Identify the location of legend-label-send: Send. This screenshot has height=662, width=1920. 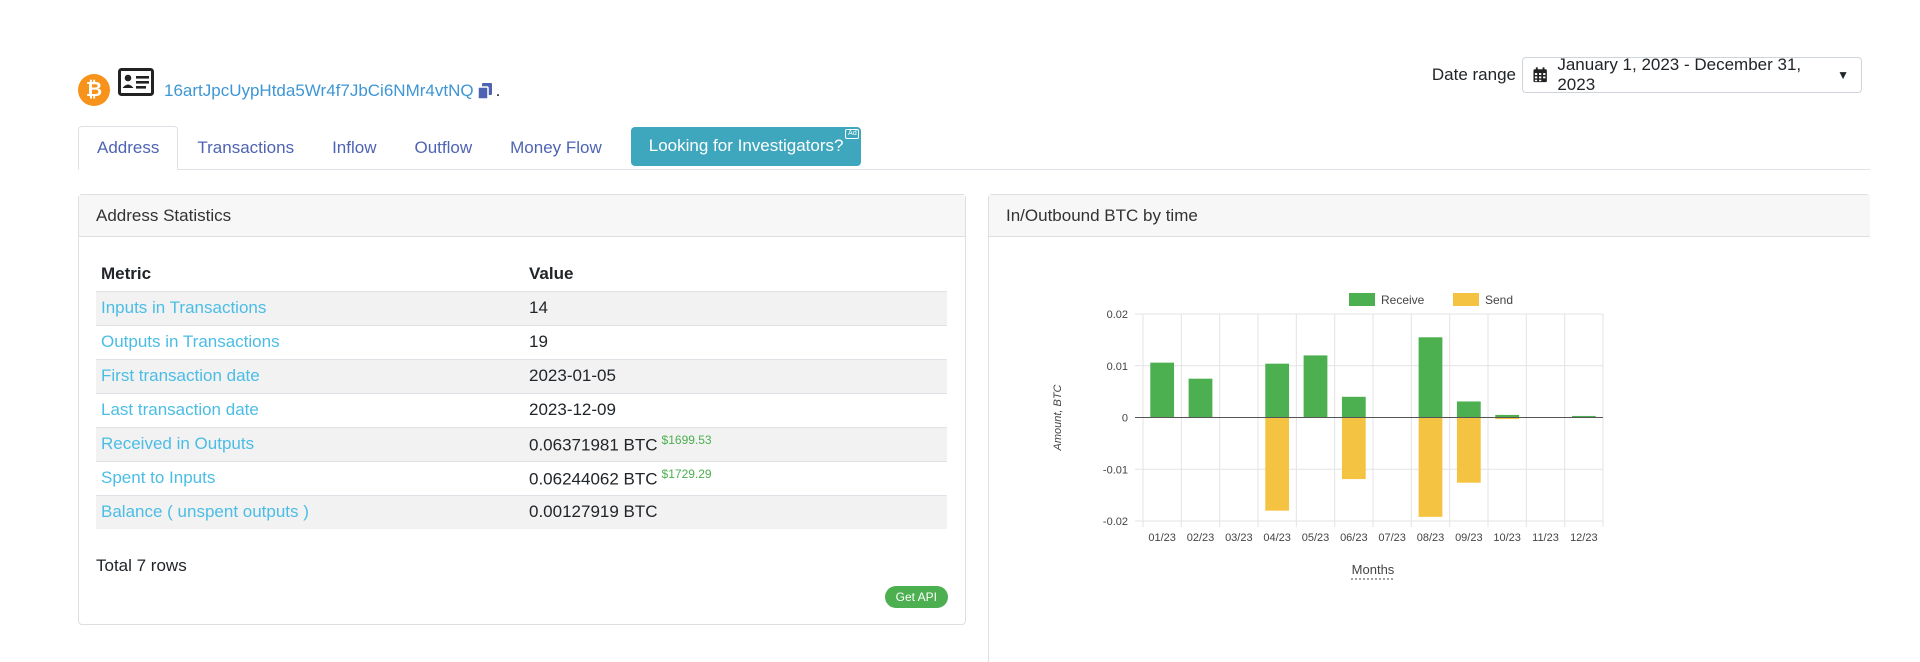
(1499, 300).